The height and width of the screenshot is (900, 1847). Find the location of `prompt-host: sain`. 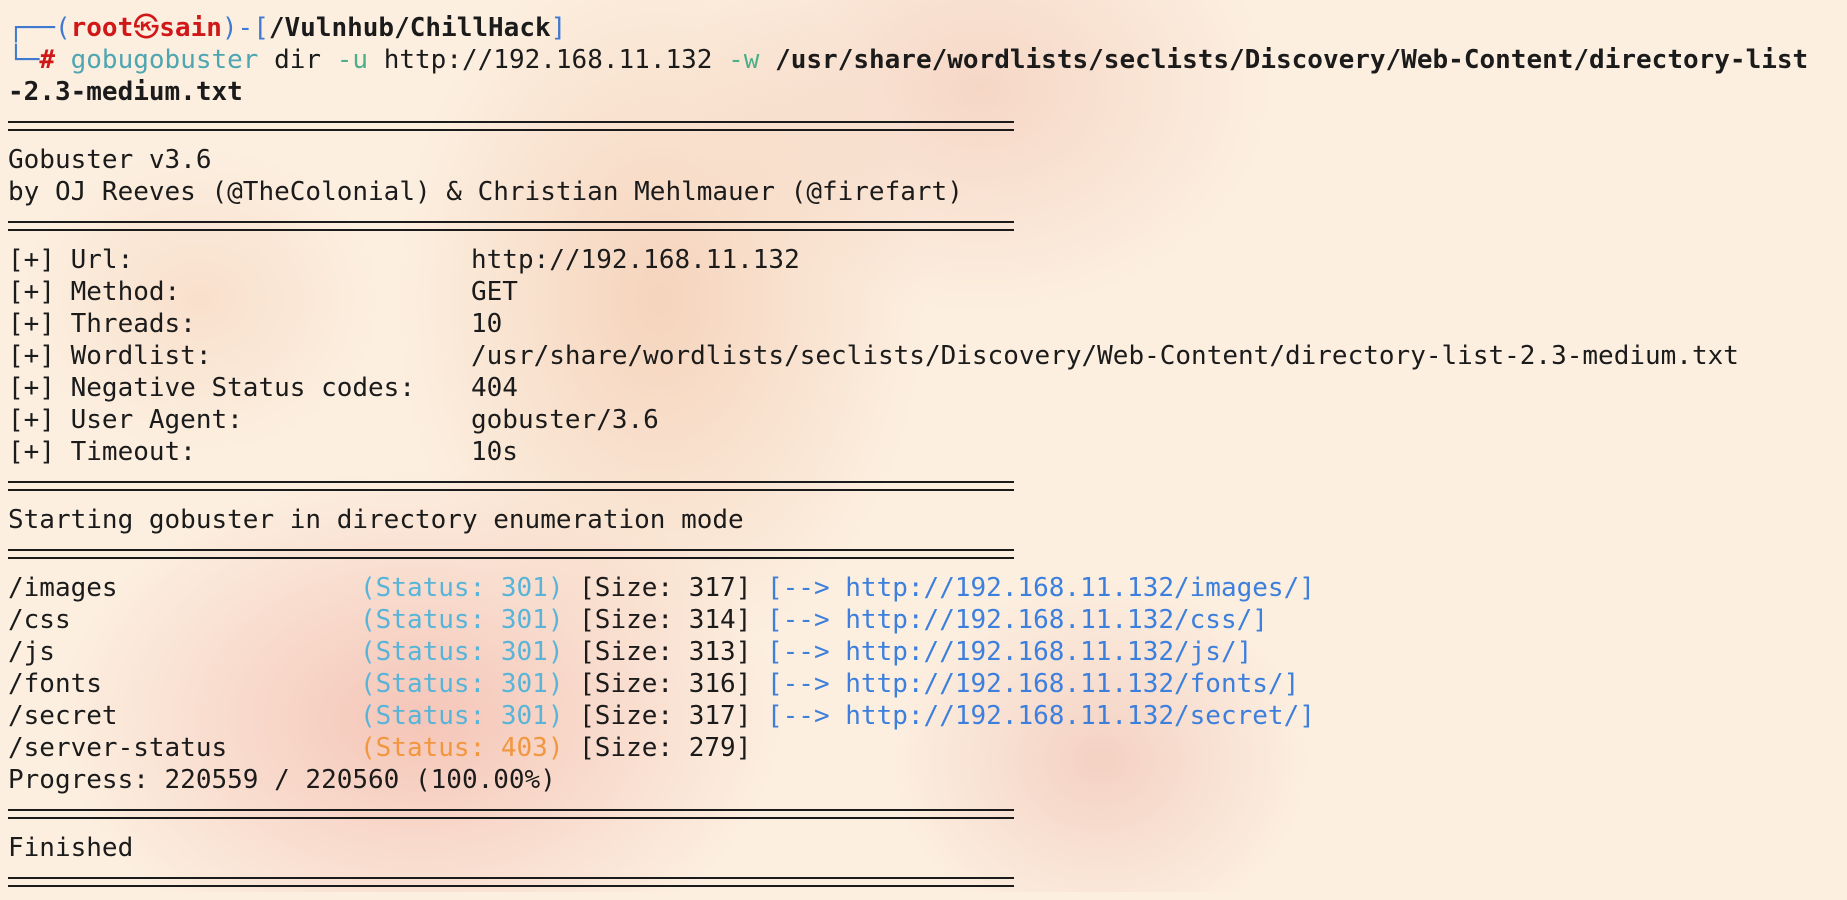

prompt-host: sain is located at coordinates (190, 28).